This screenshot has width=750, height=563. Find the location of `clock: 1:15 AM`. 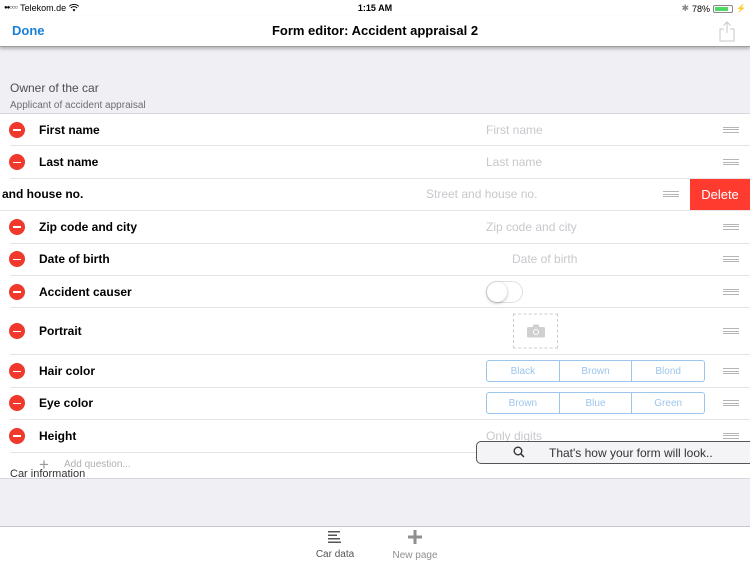

clock: 1:15 AM is located at coordinates (375, 8).